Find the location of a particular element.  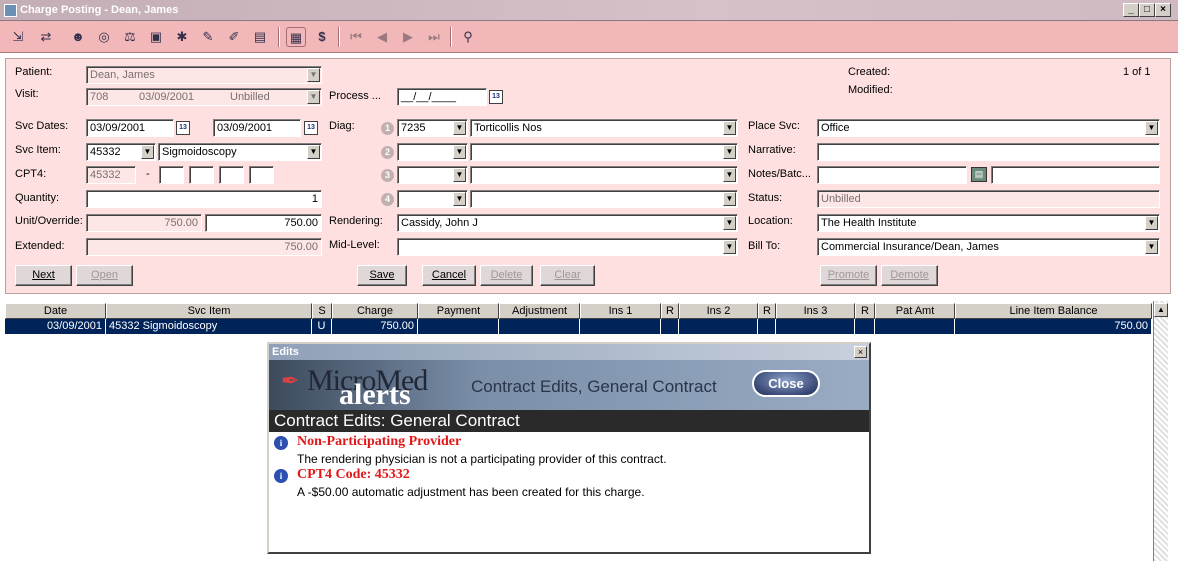

column-header-balance: Line Item Balance is located at coordinates (1053, 311).